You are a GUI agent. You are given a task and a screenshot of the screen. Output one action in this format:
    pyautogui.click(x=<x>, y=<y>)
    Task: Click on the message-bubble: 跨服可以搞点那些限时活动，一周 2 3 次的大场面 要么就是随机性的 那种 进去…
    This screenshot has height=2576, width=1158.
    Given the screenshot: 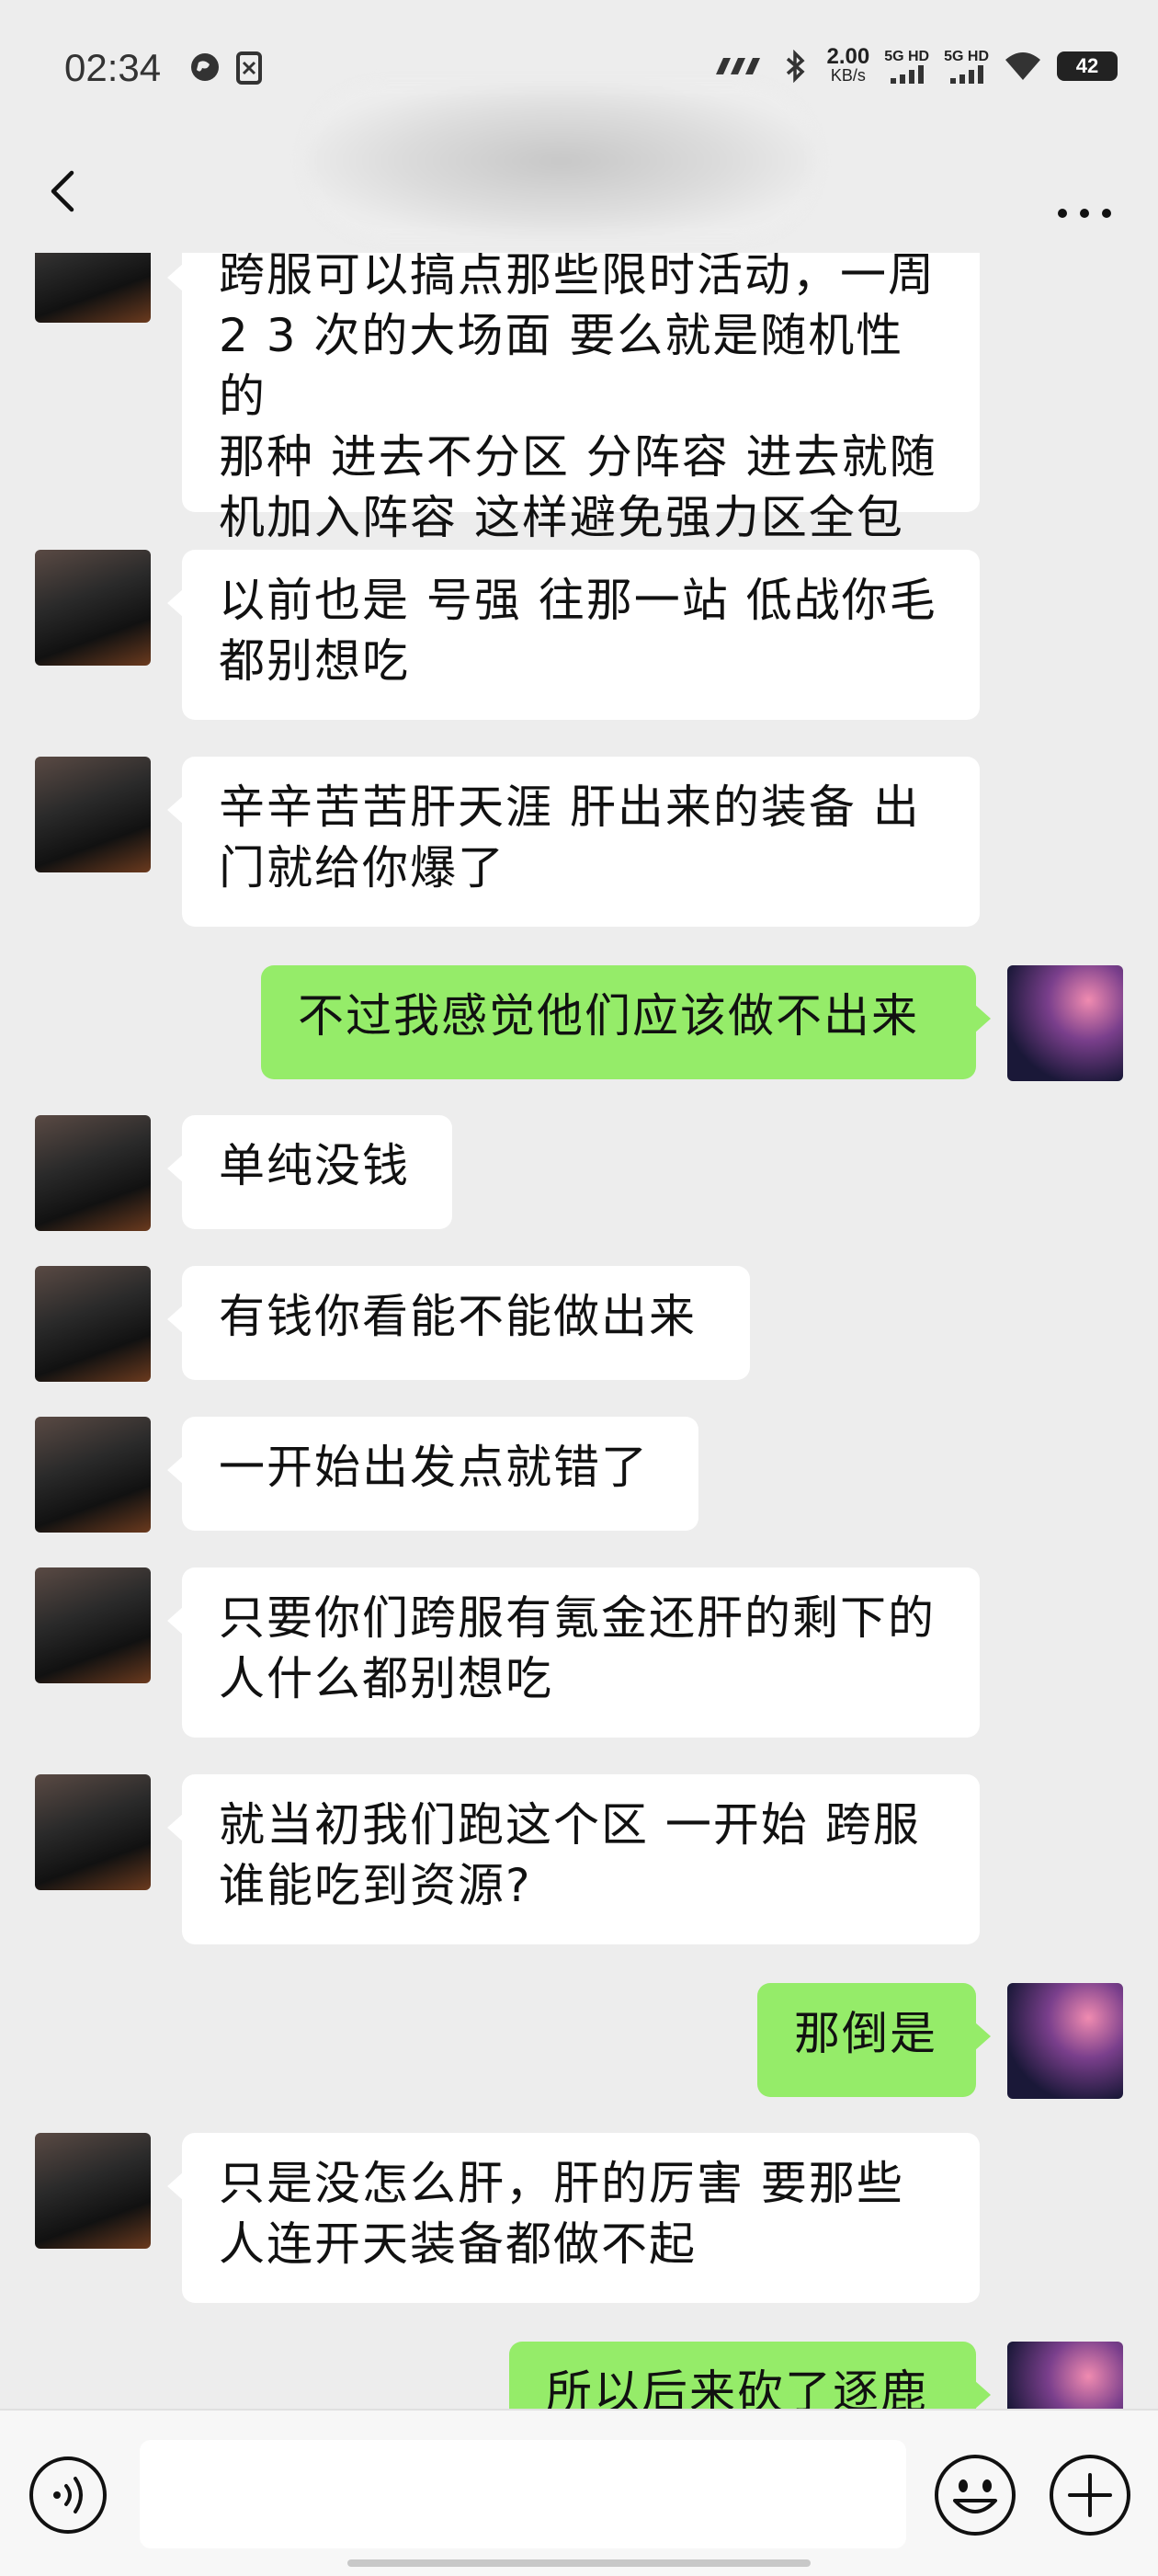 What is the action you would take?
    pyautogui.click(x=574, y=398)
    